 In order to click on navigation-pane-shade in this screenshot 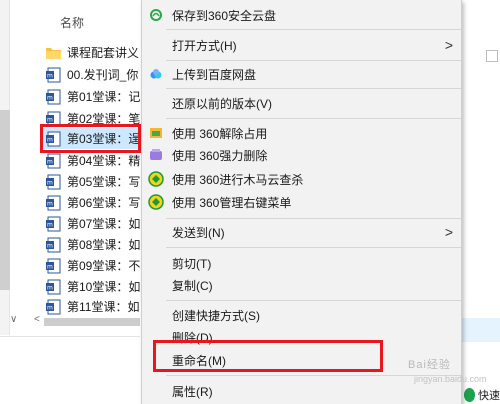, I will do `click(5, 200)`.